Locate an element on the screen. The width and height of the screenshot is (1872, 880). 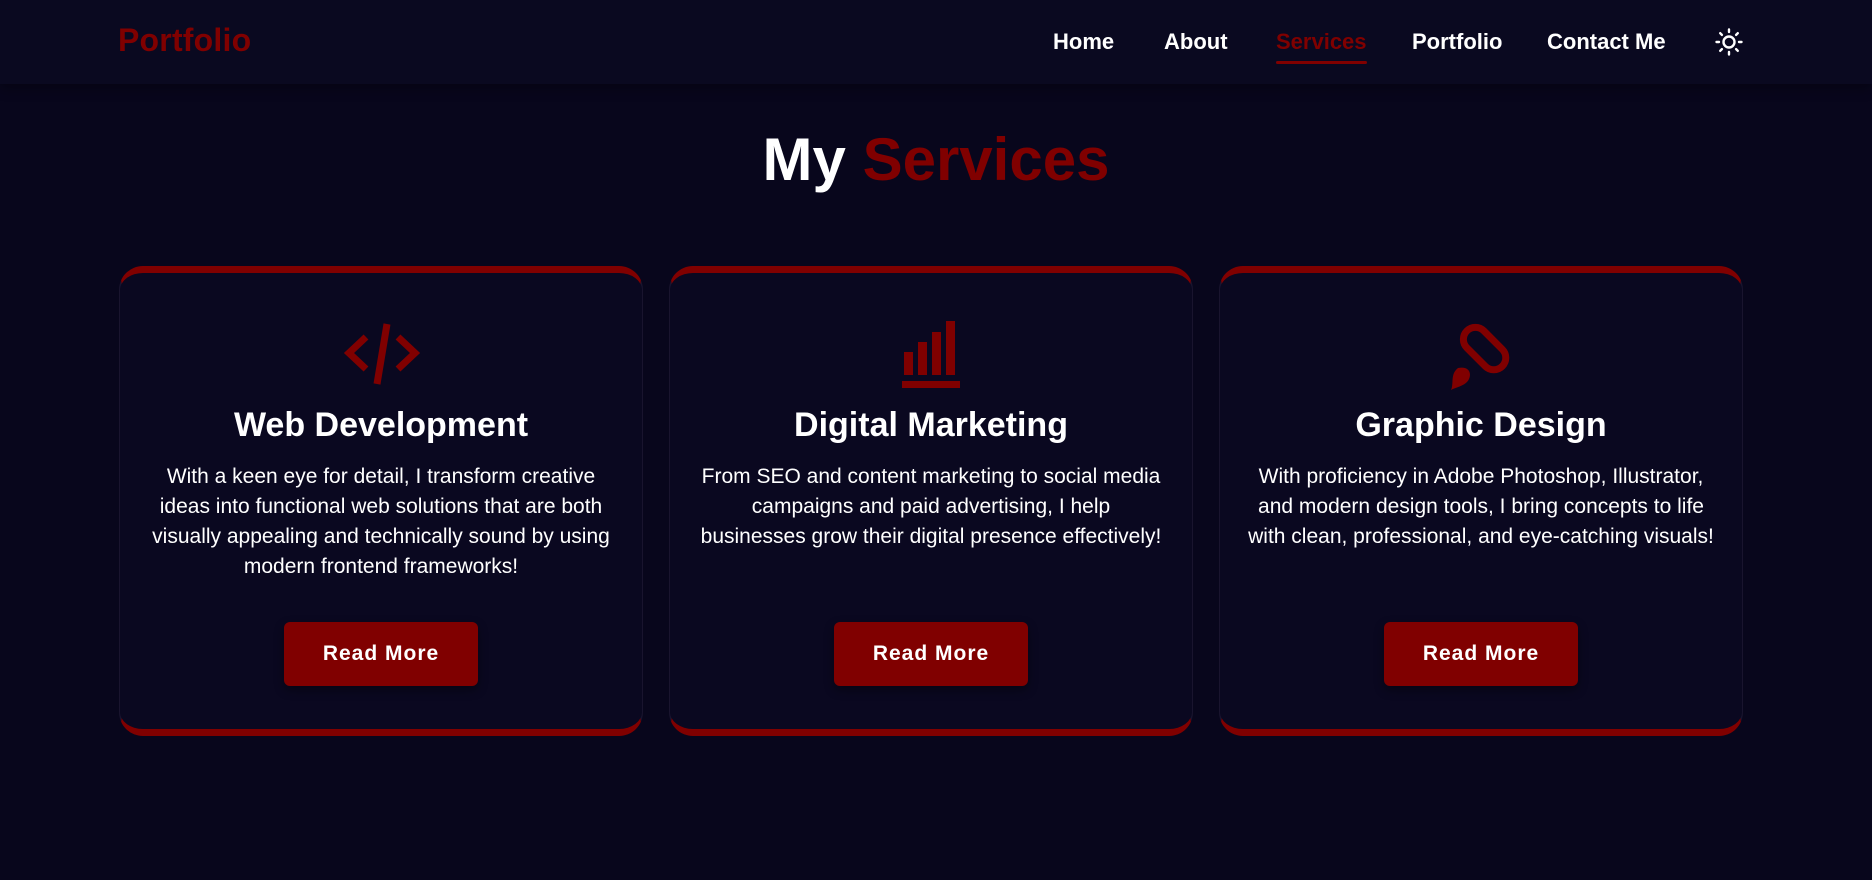
card-title: Web Development is located at coordinates (381, 425).